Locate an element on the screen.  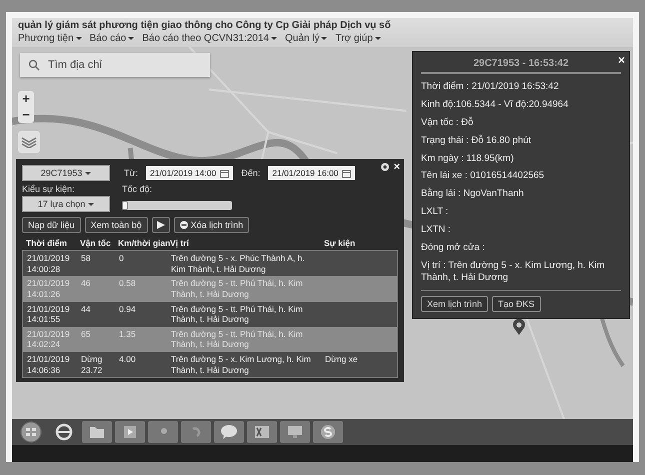
column-header: Sự kiện is located at coordinates (340, 243).